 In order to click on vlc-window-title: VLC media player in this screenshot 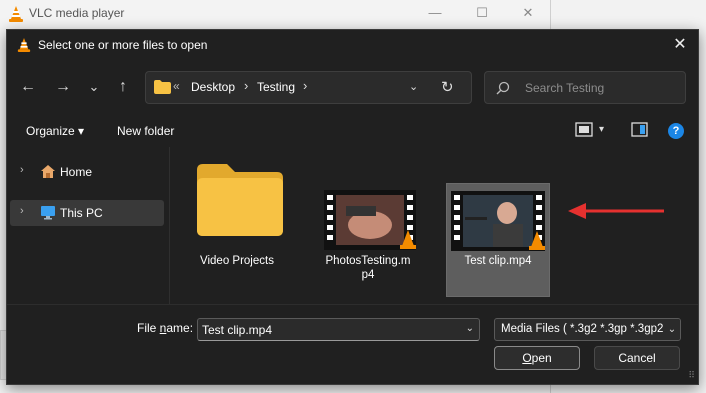, I will do `click(77, 13)`.